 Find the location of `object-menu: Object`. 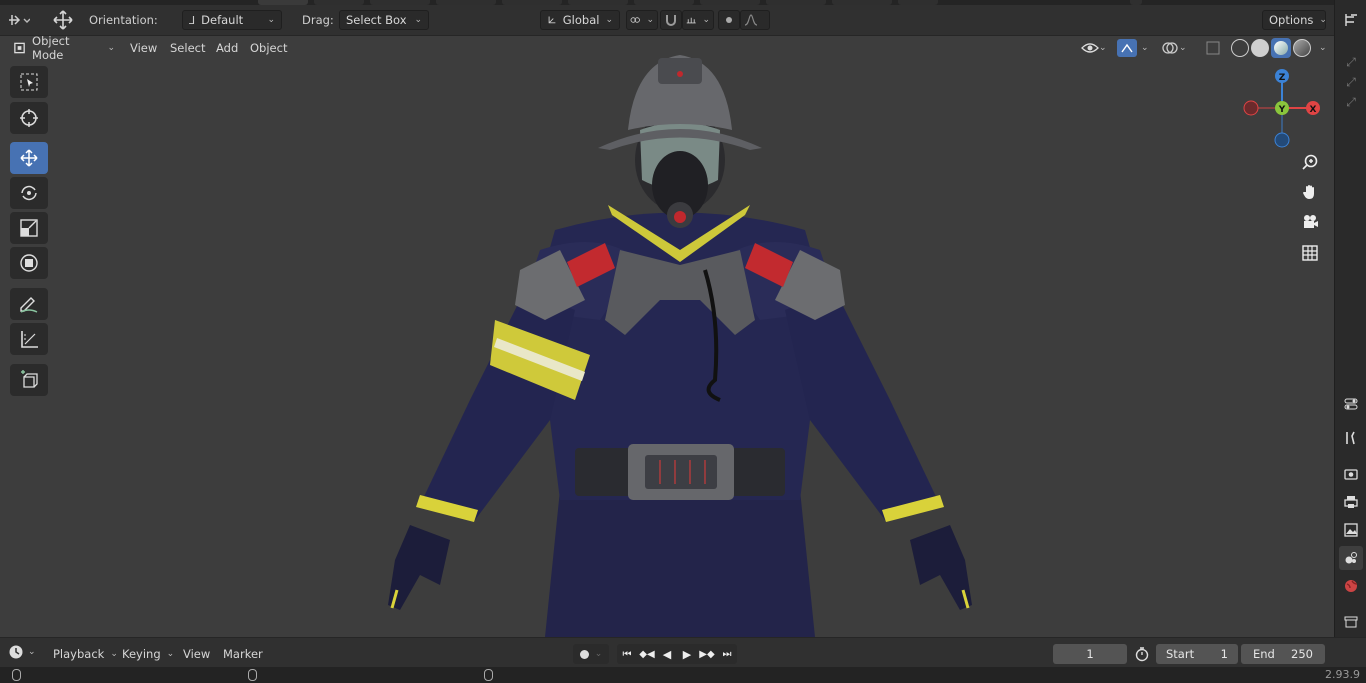

object-menu: Object is located at coordinates (268, 48).